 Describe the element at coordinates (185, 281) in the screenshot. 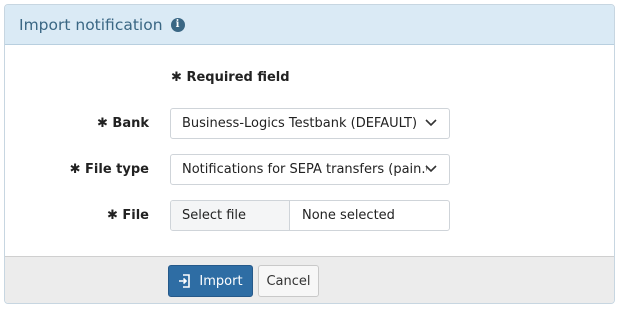

I see `import-icon` at that location.